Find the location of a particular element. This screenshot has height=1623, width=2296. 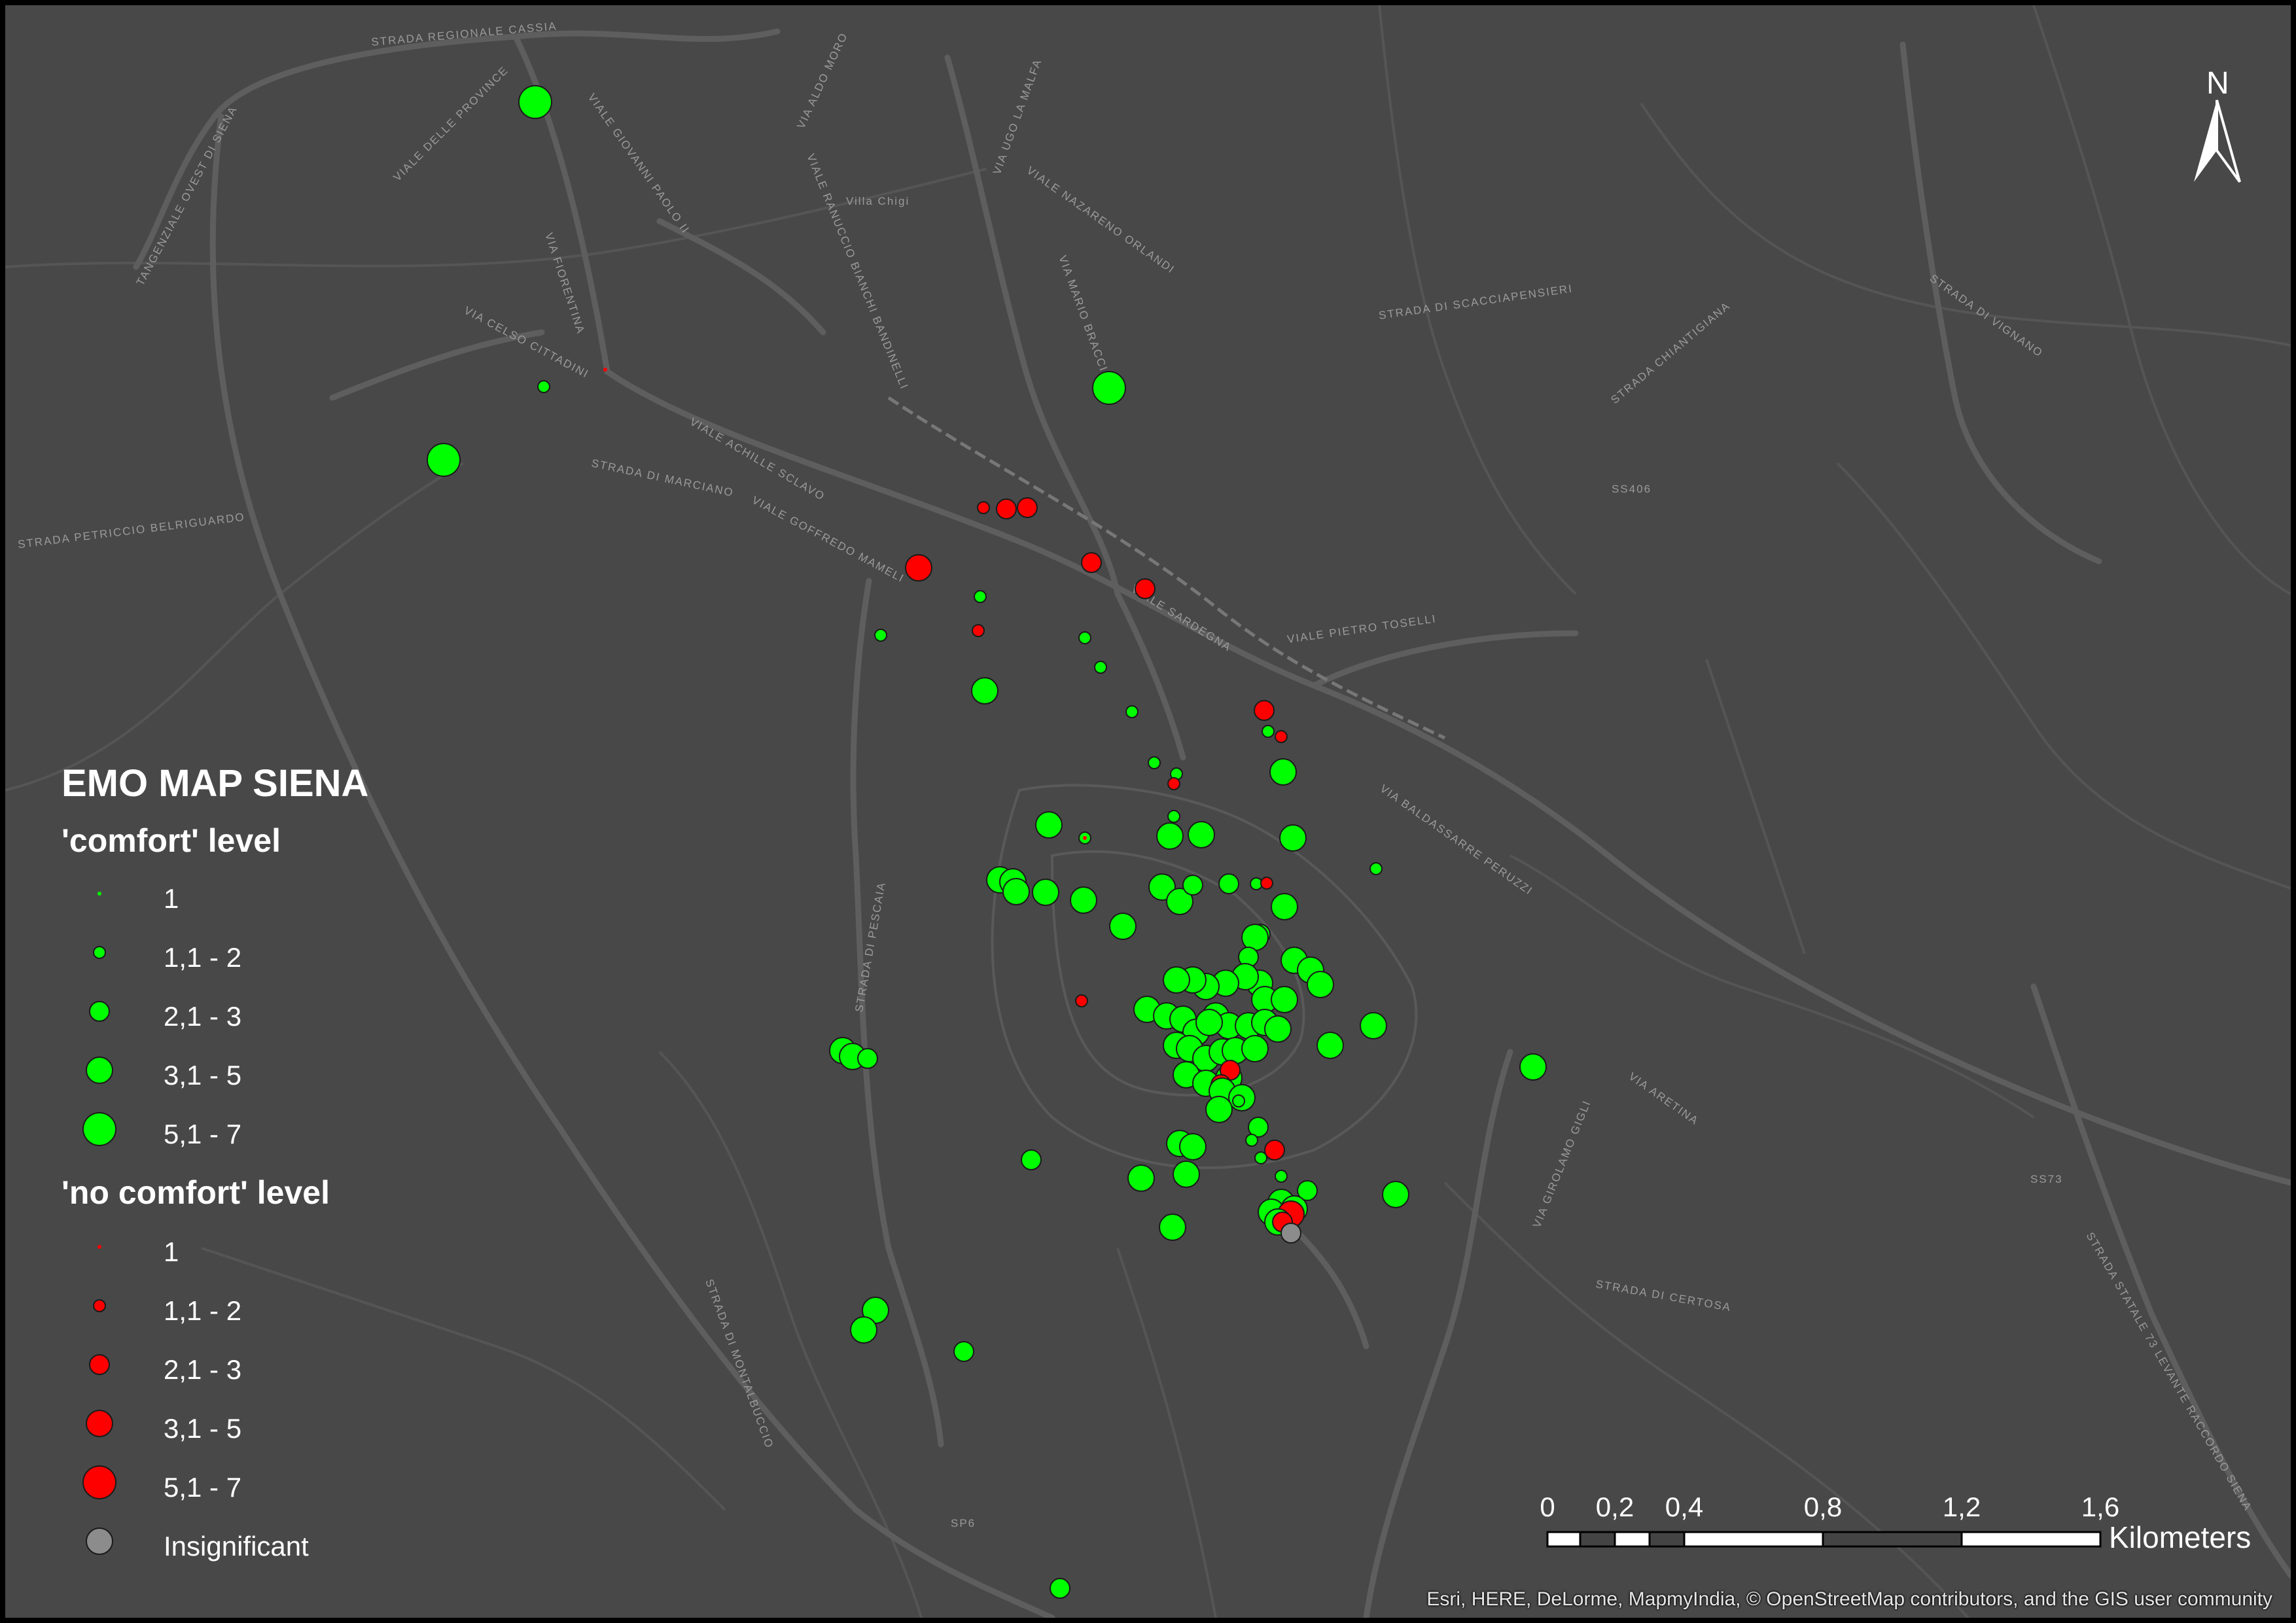

legend-comfort-class: 1 is located at coordinates (171, 898).